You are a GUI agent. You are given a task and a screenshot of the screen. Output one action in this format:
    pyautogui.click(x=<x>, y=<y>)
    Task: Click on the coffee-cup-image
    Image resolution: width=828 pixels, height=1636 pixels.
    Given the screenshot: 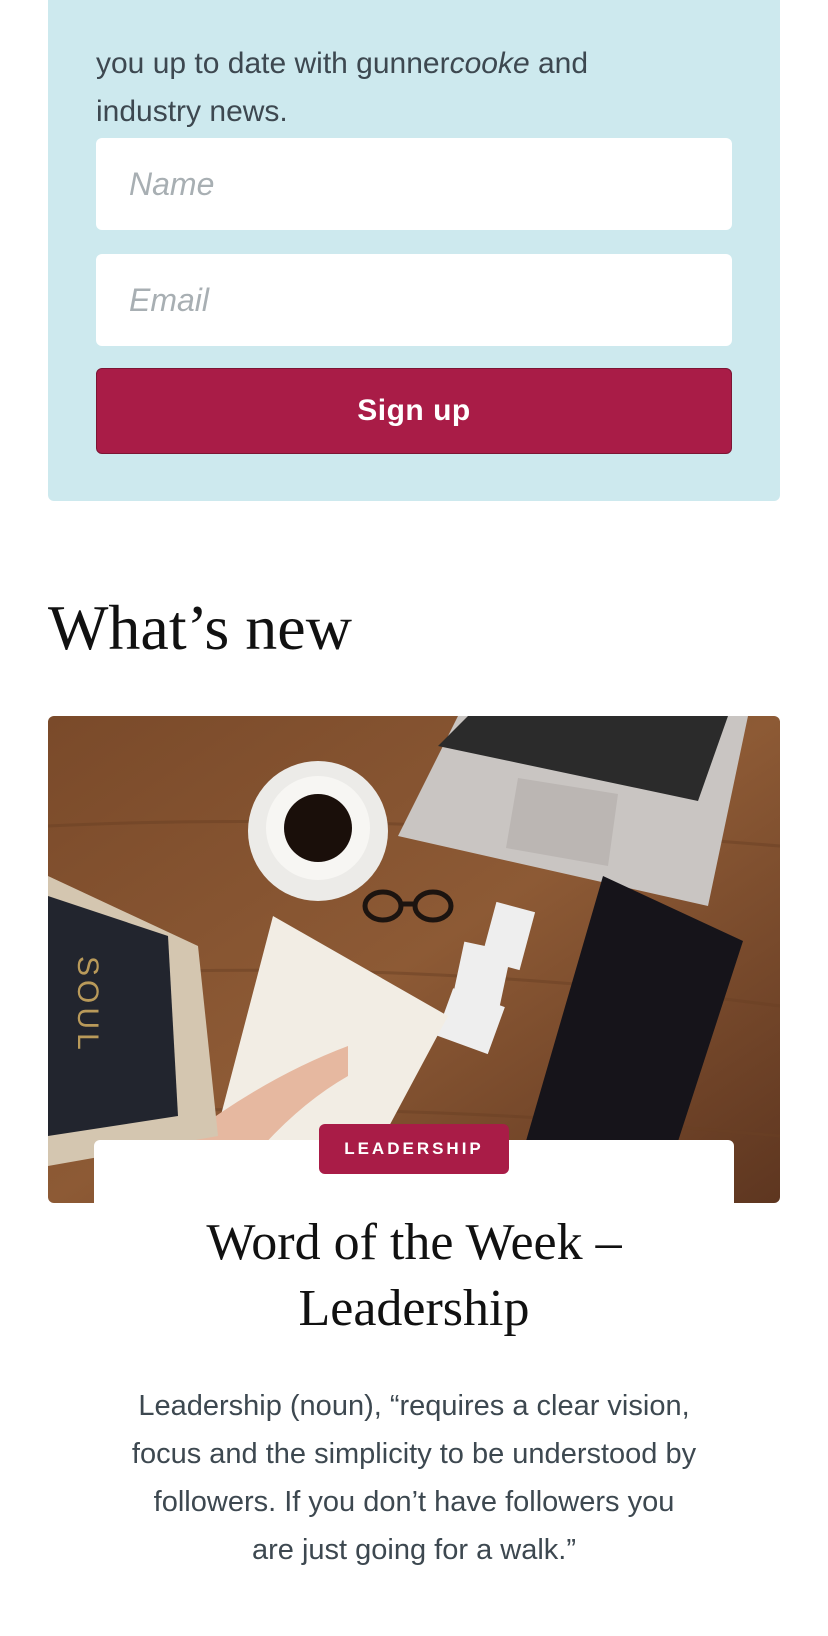 What is the action you would take?
    pyautogui.click(x=318, y=831)
    